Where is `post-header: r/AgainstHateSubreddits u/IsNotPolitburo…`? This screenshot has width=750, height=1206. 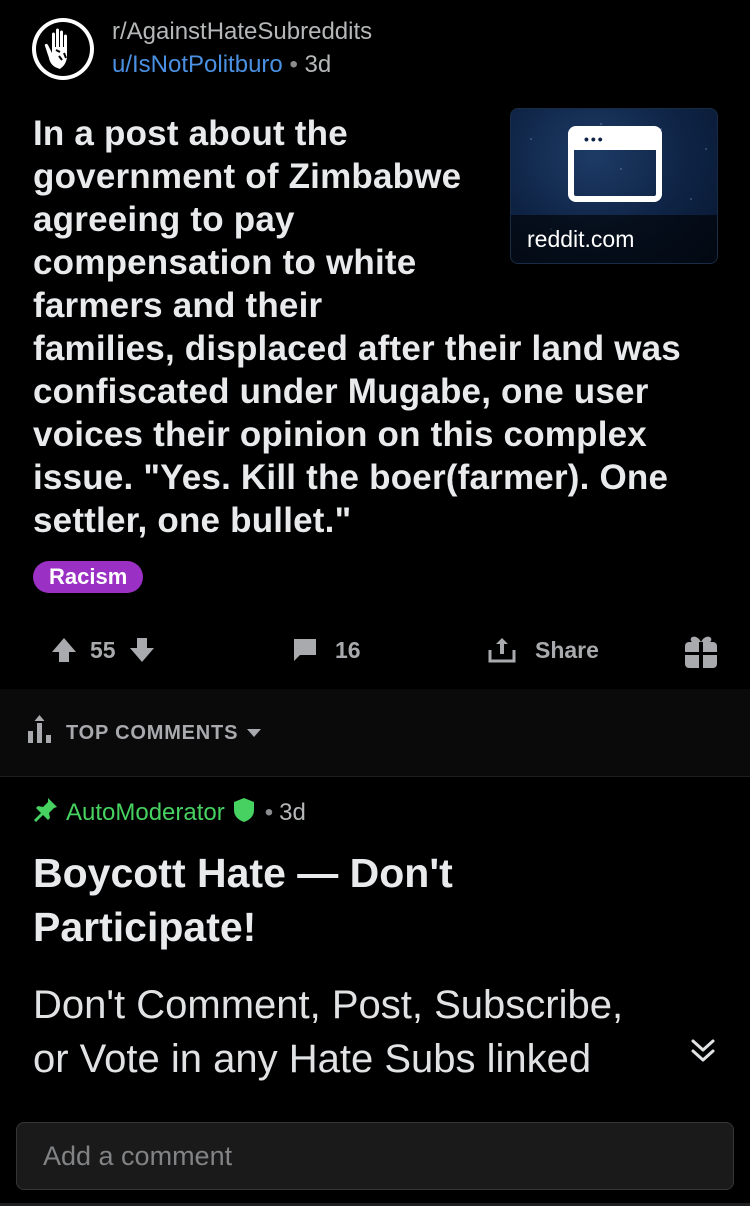 post-header: r/AgainstHateSubreddits u/IsNotPolitburo… is located at coordinates (282, 49).